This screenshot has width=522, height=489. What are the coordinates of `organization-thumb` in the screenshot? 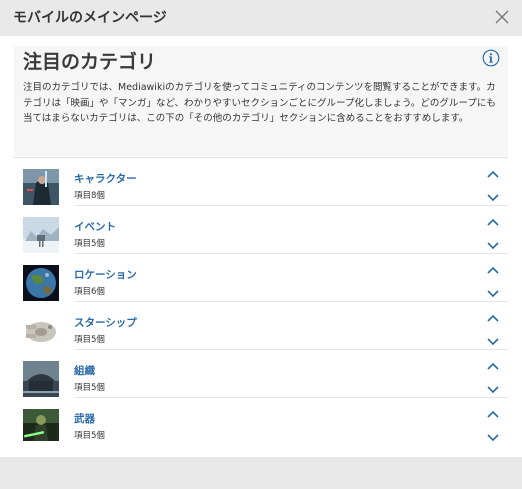 It's located at (41, 379).